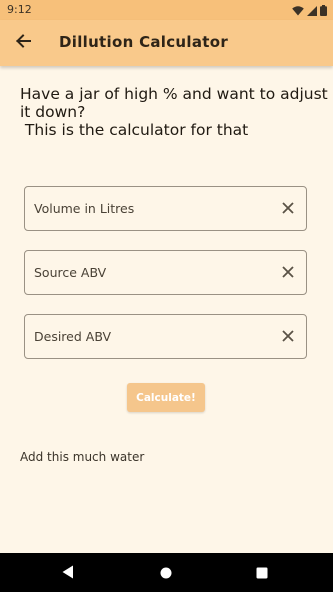 Image resolution: width=333 pixels, height=592 pixels. Describe the element at coordinates (298, 10) in the screenshot. I see `wifi-icon` at that location.